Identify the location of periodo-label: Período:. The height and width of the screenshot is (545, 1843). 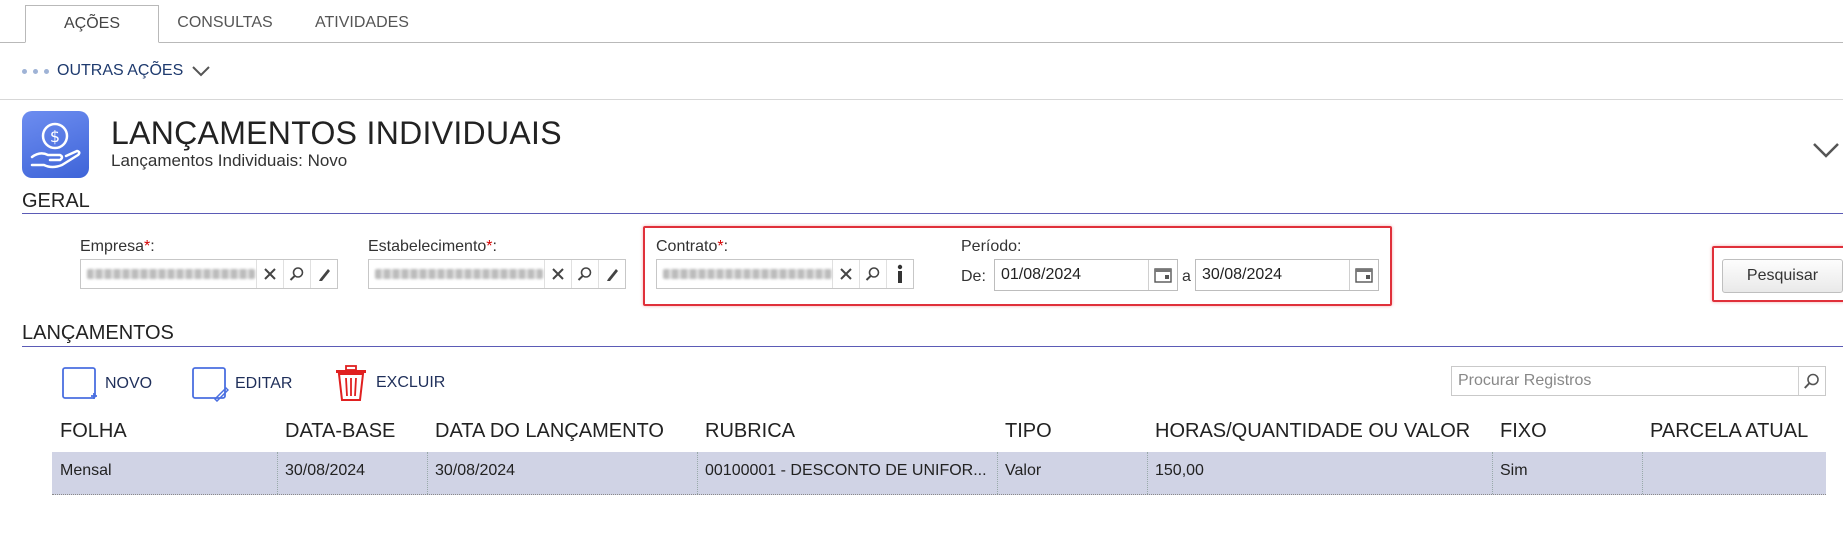
(991, 246).